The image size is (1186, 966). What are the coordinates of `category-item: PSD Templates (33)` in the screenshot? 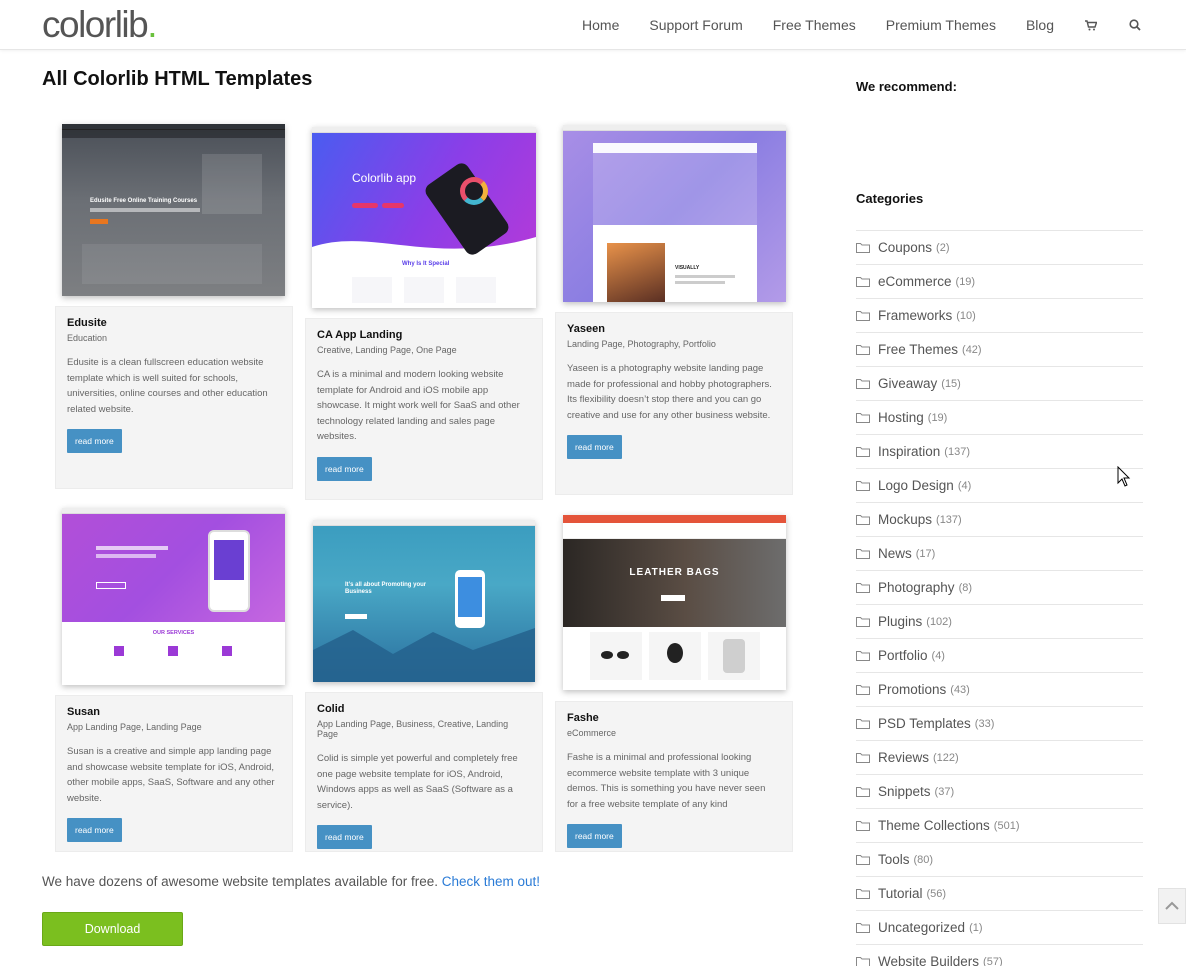 It's located at (999, 723).